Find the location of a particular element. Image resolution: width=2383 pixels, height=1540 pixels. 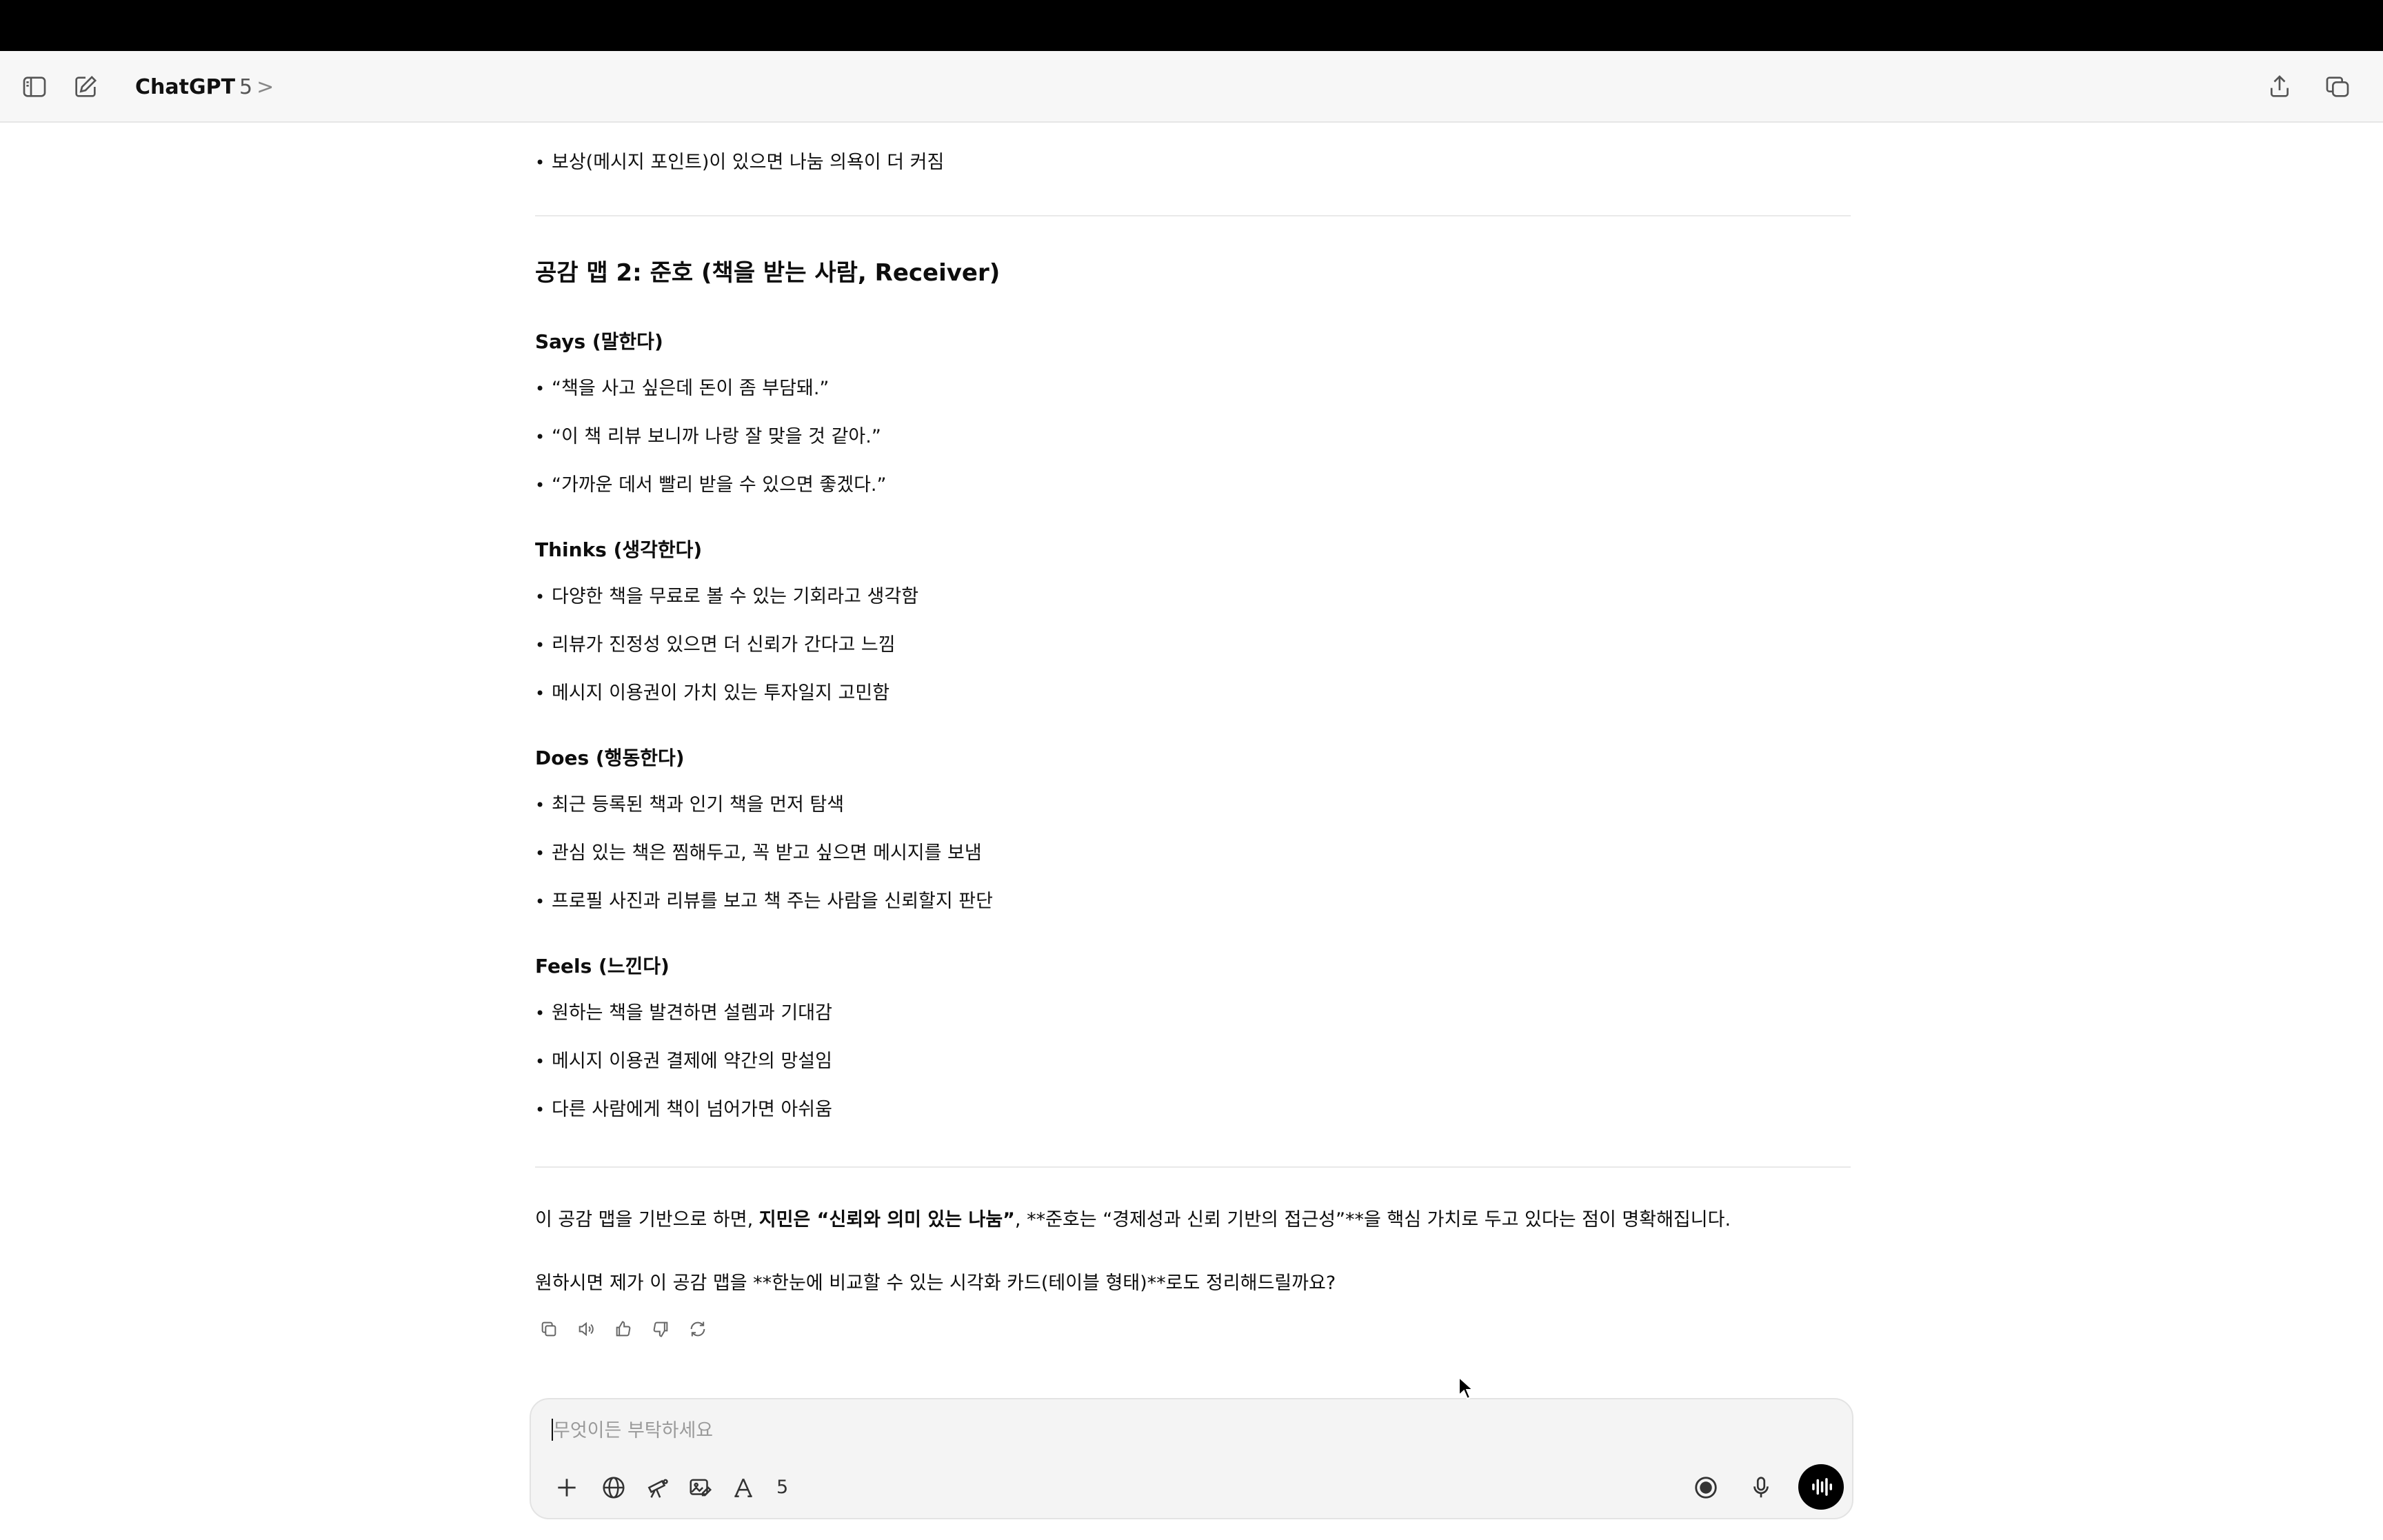

clipped-line is located at coordinates (673, 127).